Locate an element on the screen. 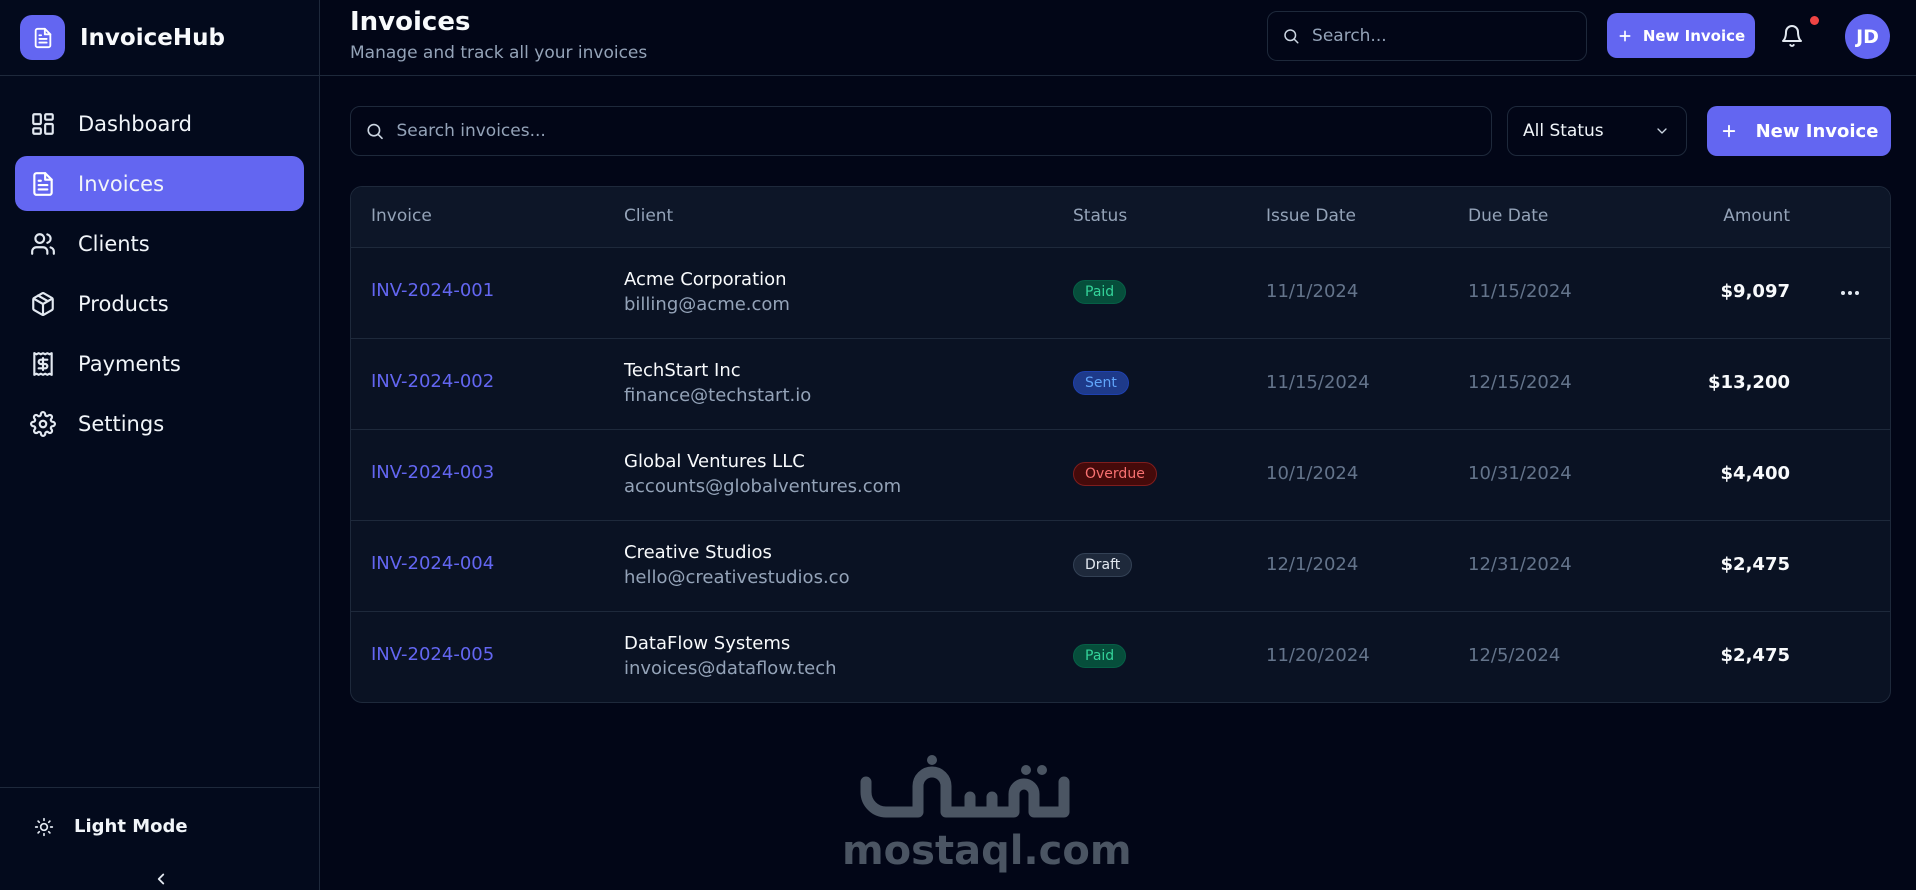 This screenshot has height=890, width=1916. status-badge: Overdue is located at coordinates (1115, 474).